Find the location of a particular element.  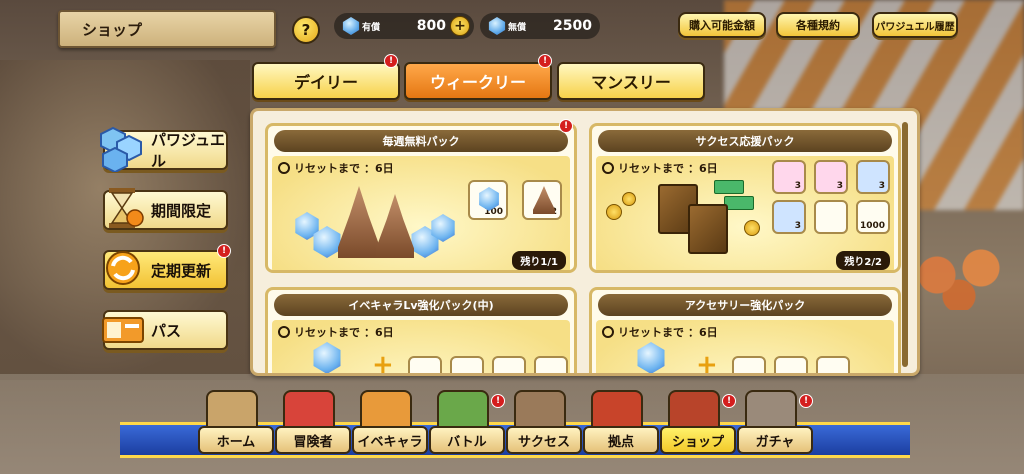

nav-label: ガチャ is located at coordinates (775, 440).